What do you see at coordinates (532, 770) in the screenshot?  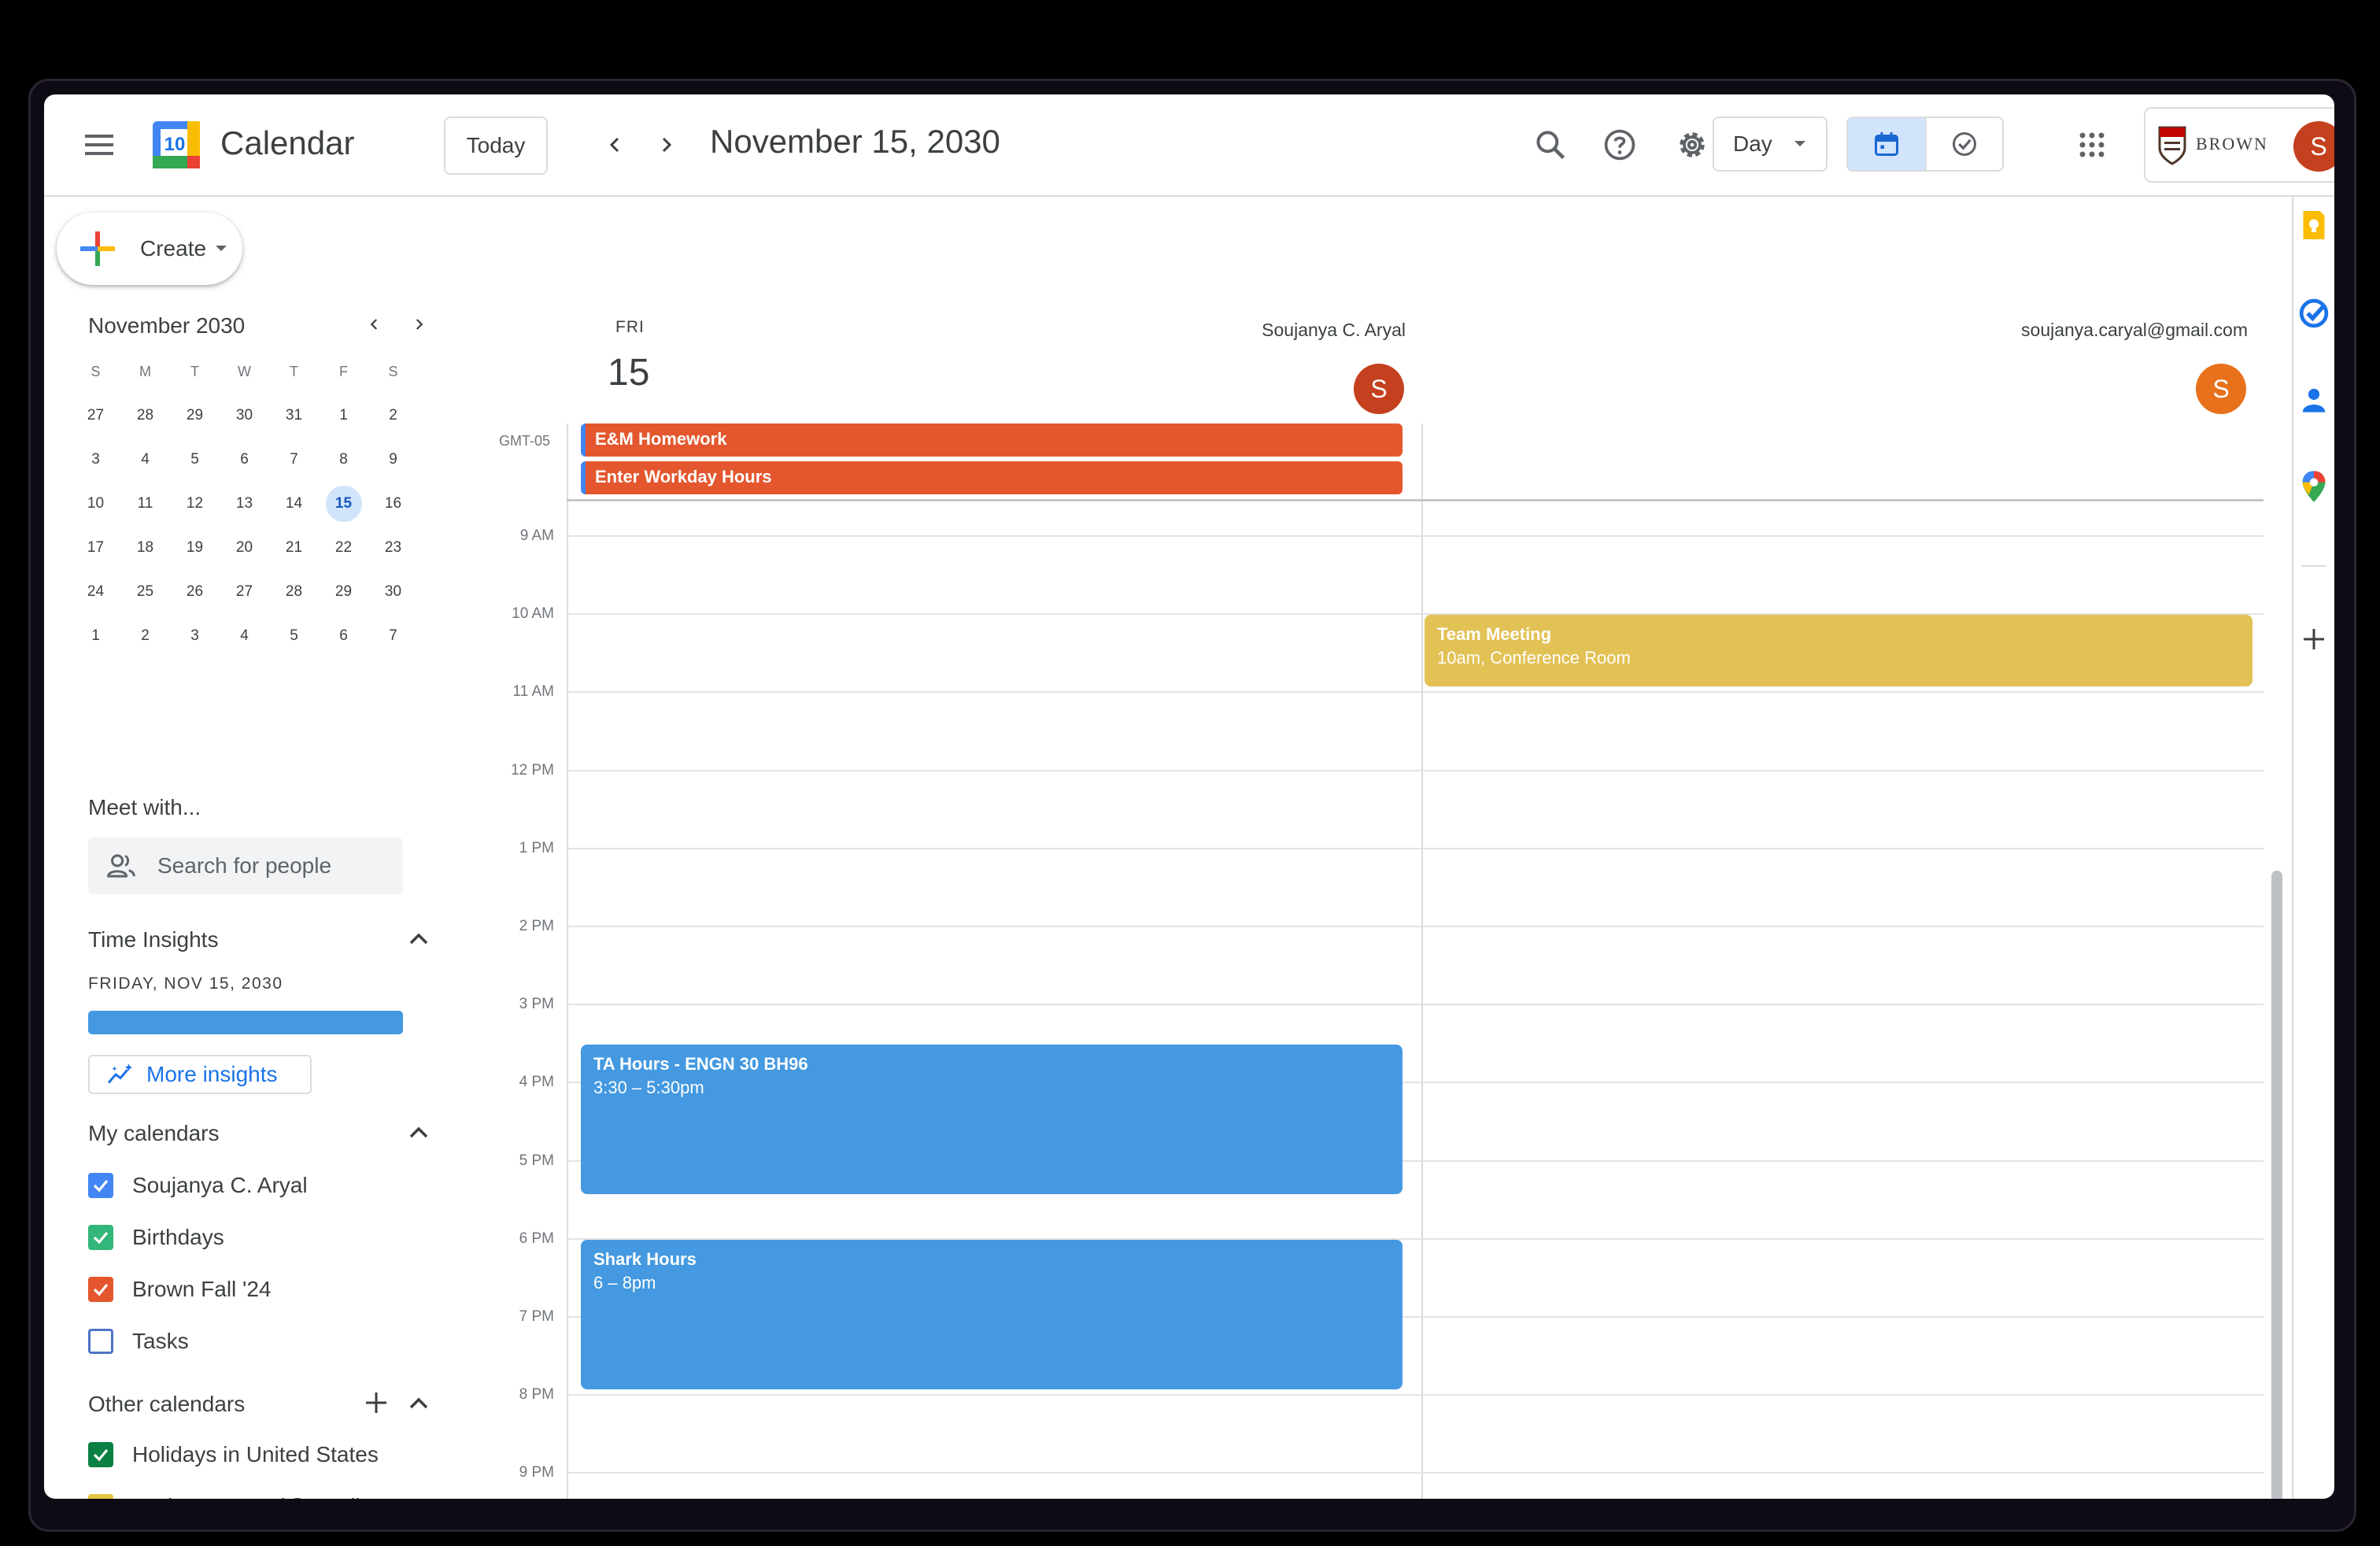 I see `hour-label: 12 PM` at bounding box center [532, 770].